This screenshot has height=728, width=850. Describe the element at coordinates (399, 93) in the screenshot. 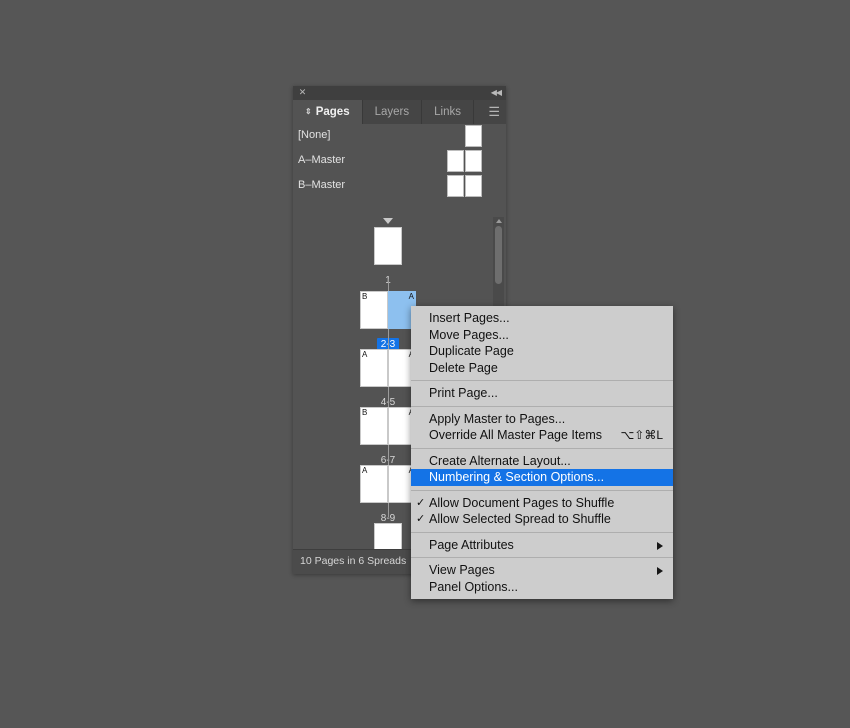

I see `panel-titlebar: ✕ ◀◀` at that location.